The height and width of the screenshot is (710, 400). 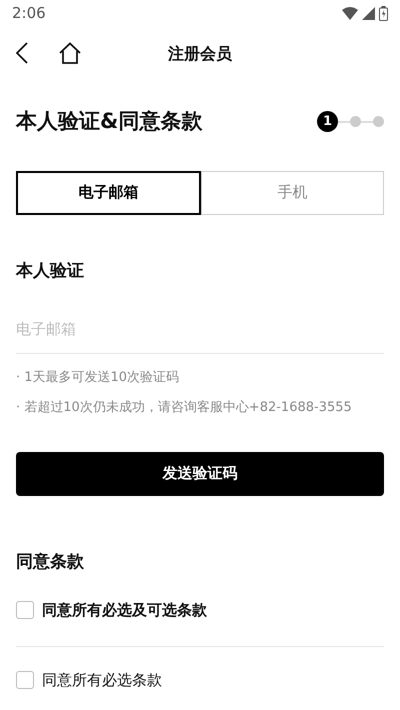 I want to click on battery-icon, so click(x=383, y=13).